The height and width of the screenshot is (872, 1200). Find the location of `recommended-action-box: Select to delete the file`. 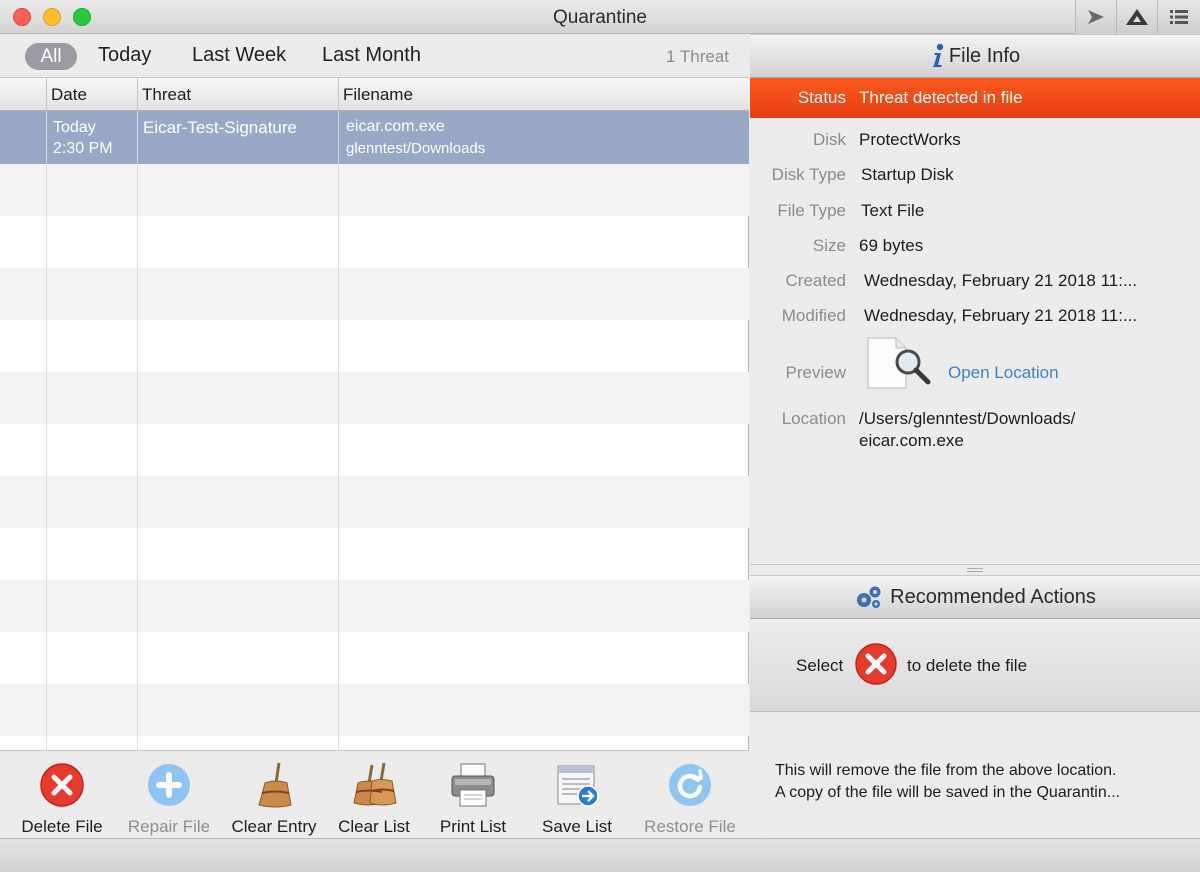

recommended-action-box: Select to delete the file is located at coordinates (975, 666).